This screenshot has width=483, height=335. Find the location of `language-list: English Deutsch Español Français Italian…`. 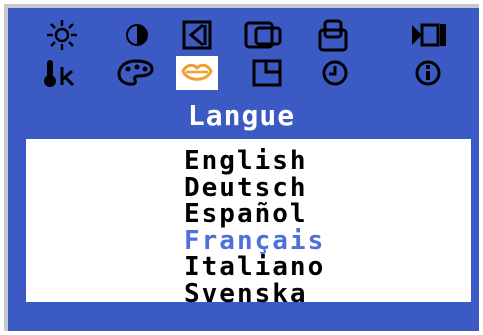

language-list: English Deutsch Español Français Italian… is located at coordinates (254, 227).